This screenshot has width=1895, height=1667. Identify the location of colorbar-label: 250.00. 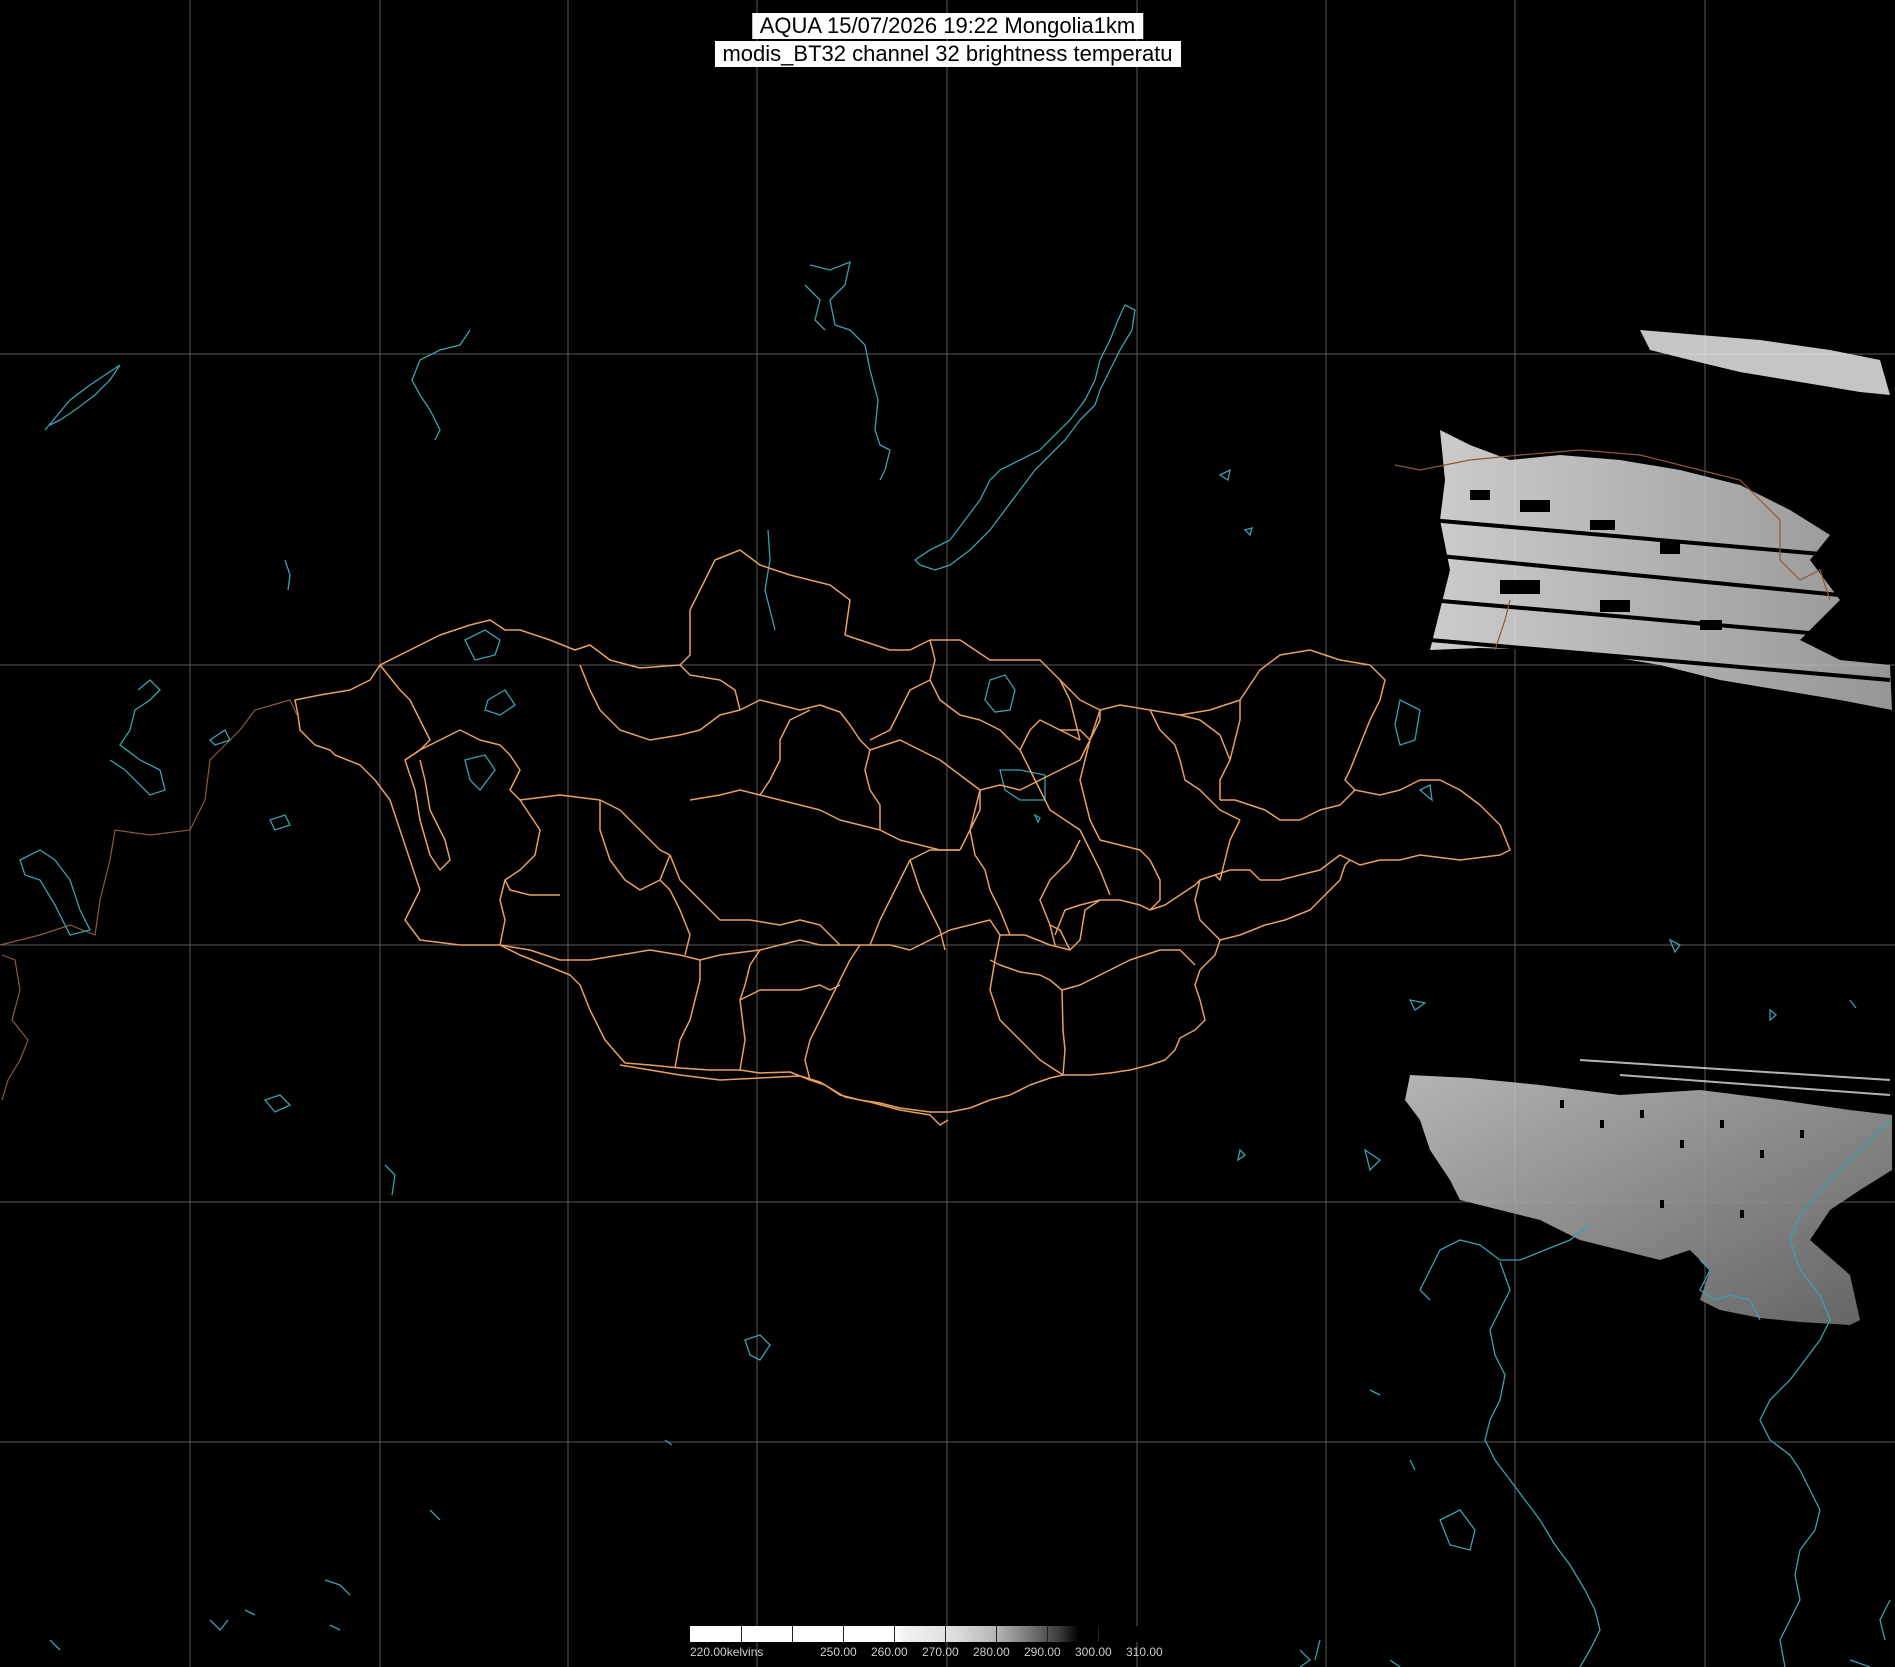
(838, 1652).